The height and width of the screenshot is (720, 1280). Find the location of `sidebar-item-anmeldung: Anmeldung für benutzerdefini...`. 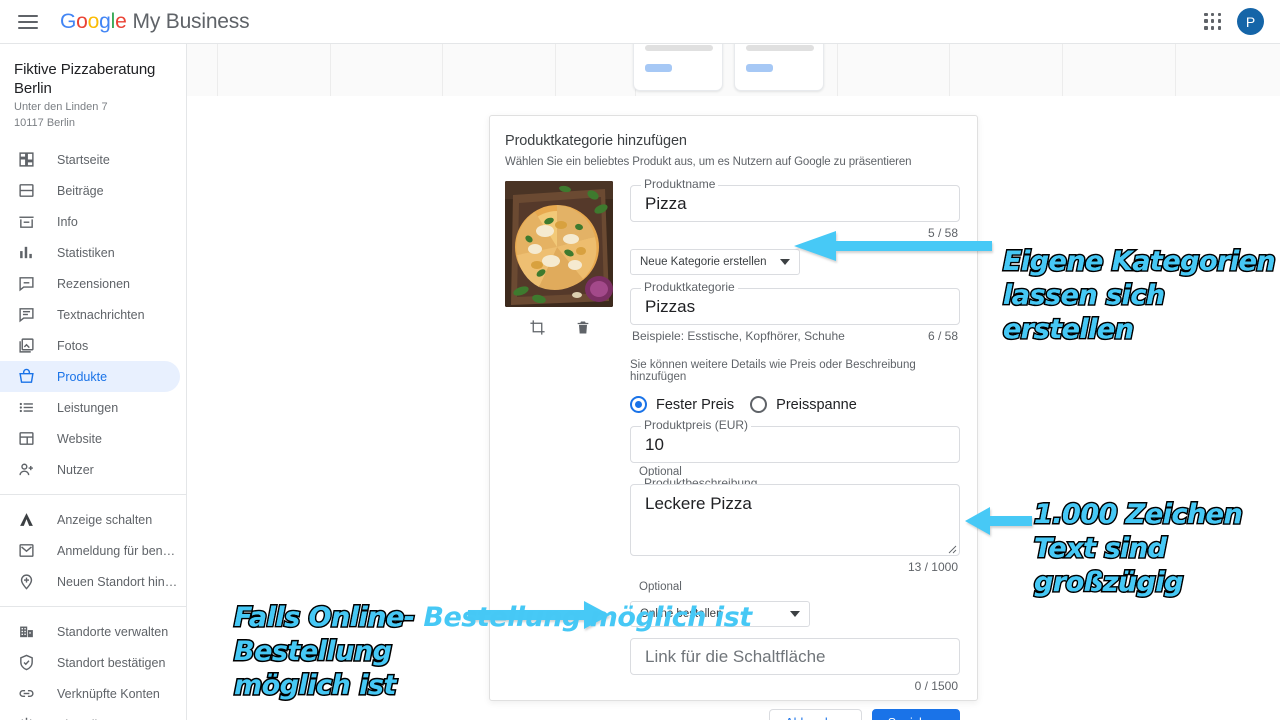

sidebar-item-anmeldung: Anmeldung für benutzerdefini... is located at coordinates (90, 550).